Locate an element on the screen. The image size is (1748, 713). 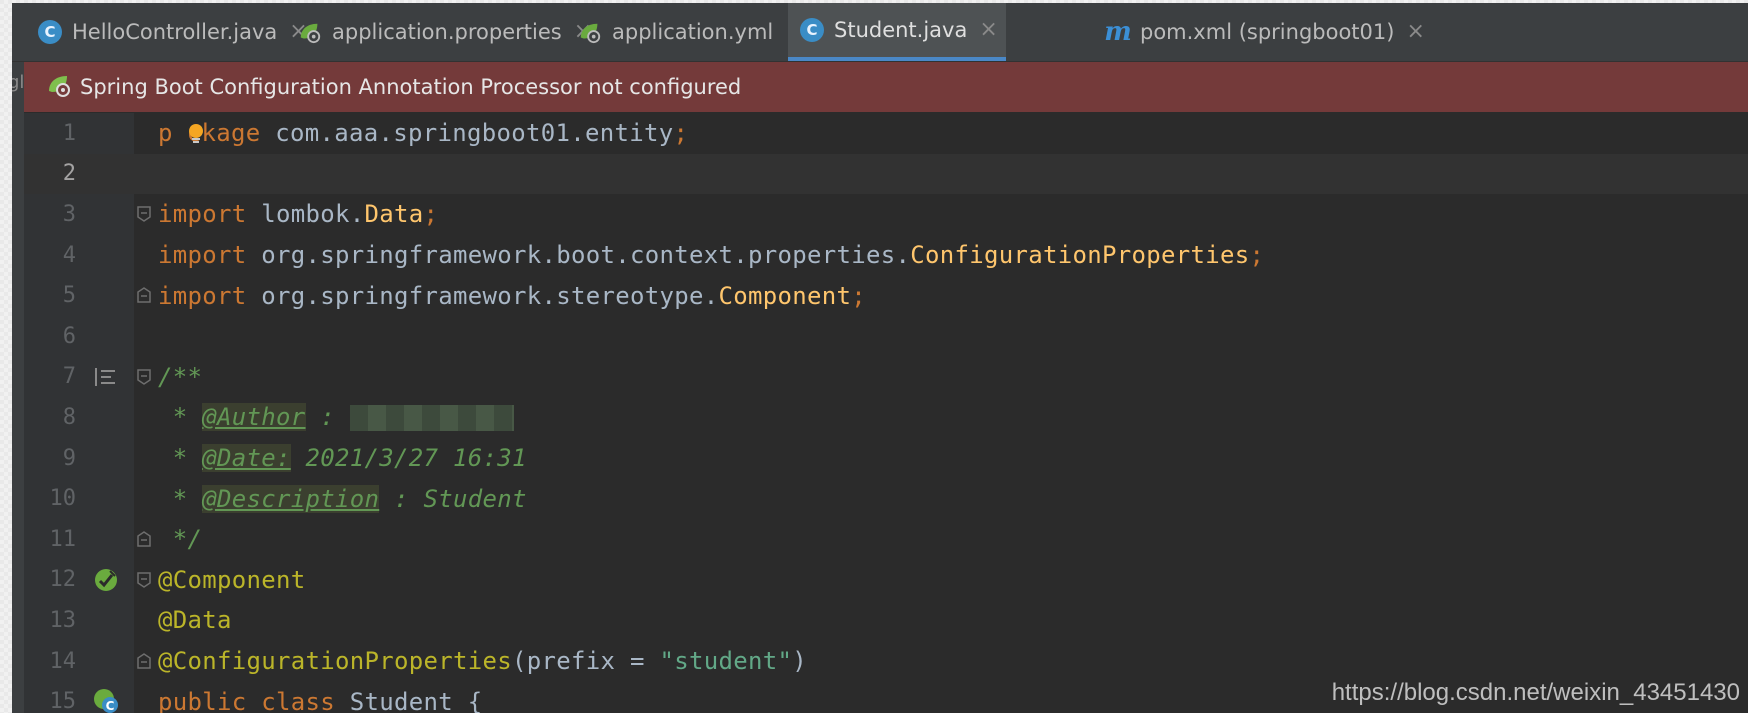
line-number: 7 is located at coordinates (69, 377).